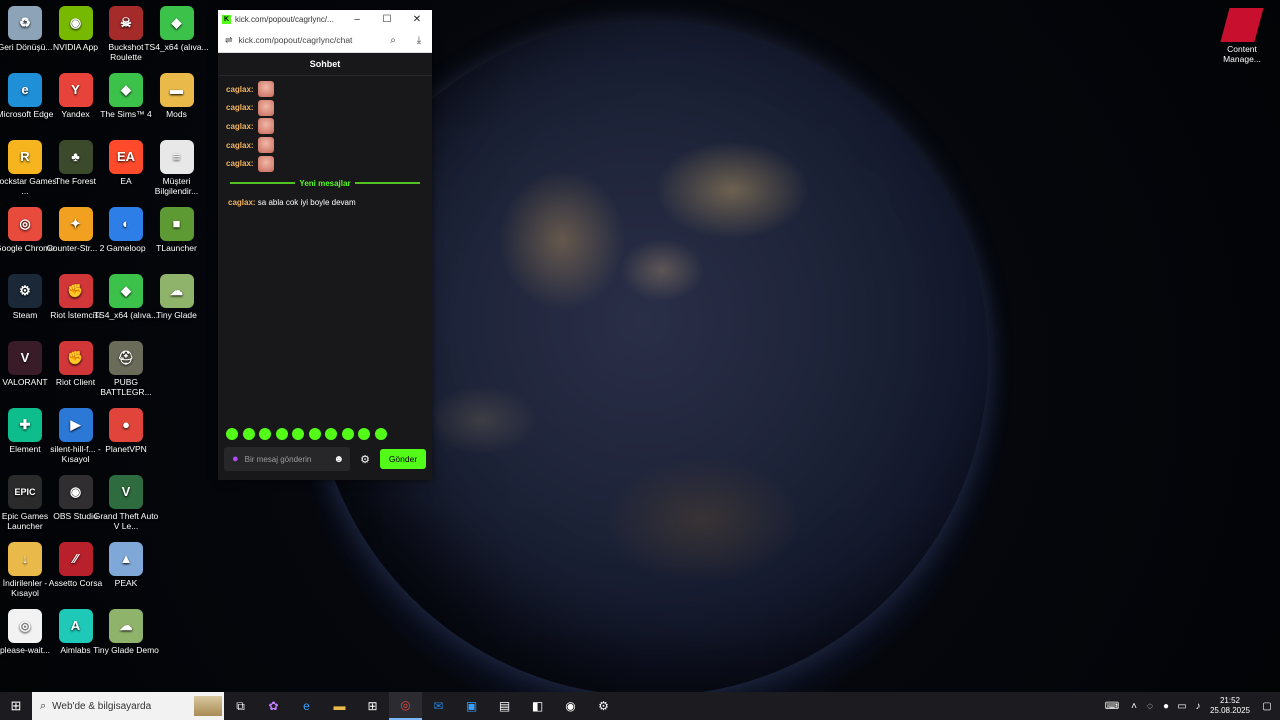 The image size is (1280, 720). Describe the element at coordinates (365, 459) in the screenshot. I see `chat-settings-gear-icon: ⚙` at that location.